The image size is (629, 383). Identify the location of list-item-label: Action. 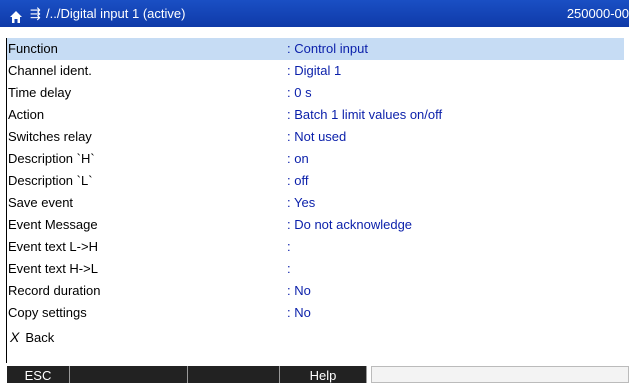
(26, 114).